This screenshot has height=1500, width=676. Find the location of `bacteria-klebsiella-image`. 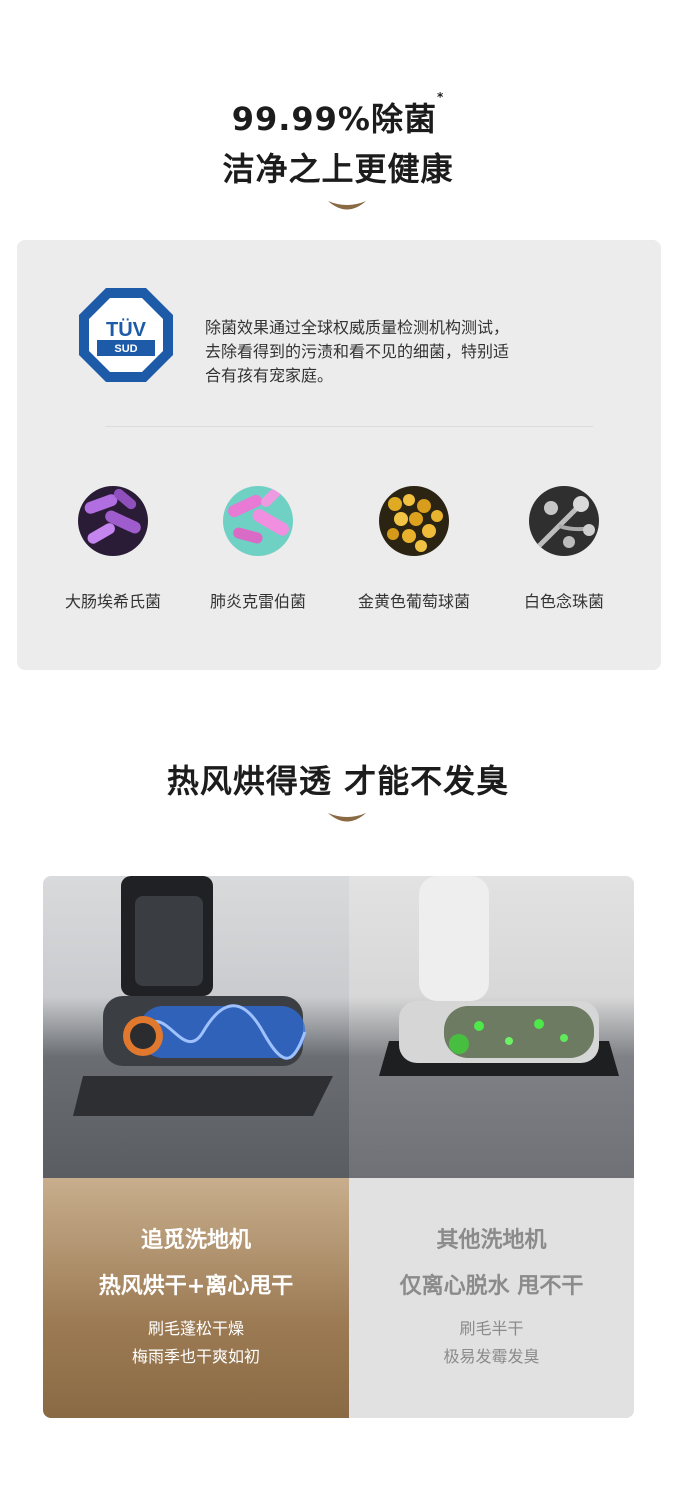

bacteria-klebsiella-image is located at coordinates (258, 521).